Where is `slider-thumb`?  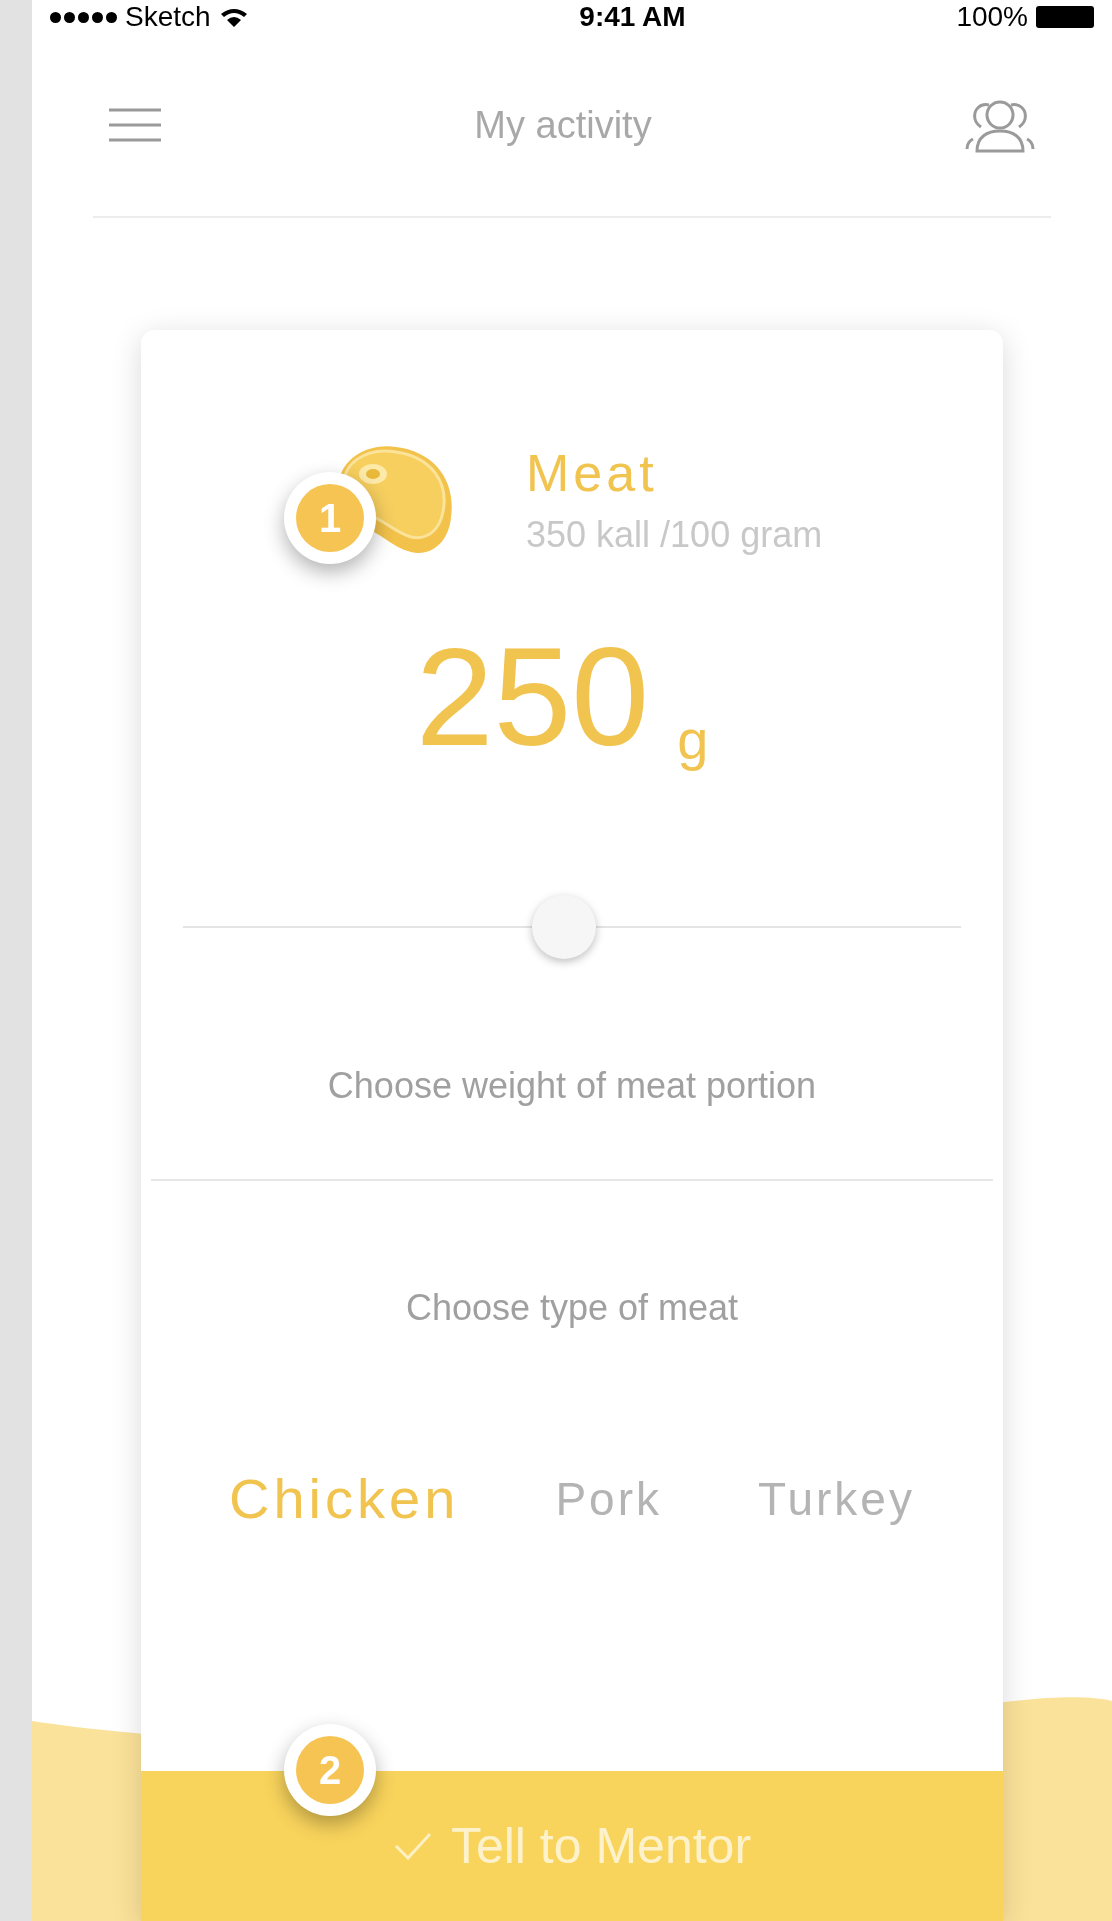 slider-thumb is located at coordinates (564, 927).